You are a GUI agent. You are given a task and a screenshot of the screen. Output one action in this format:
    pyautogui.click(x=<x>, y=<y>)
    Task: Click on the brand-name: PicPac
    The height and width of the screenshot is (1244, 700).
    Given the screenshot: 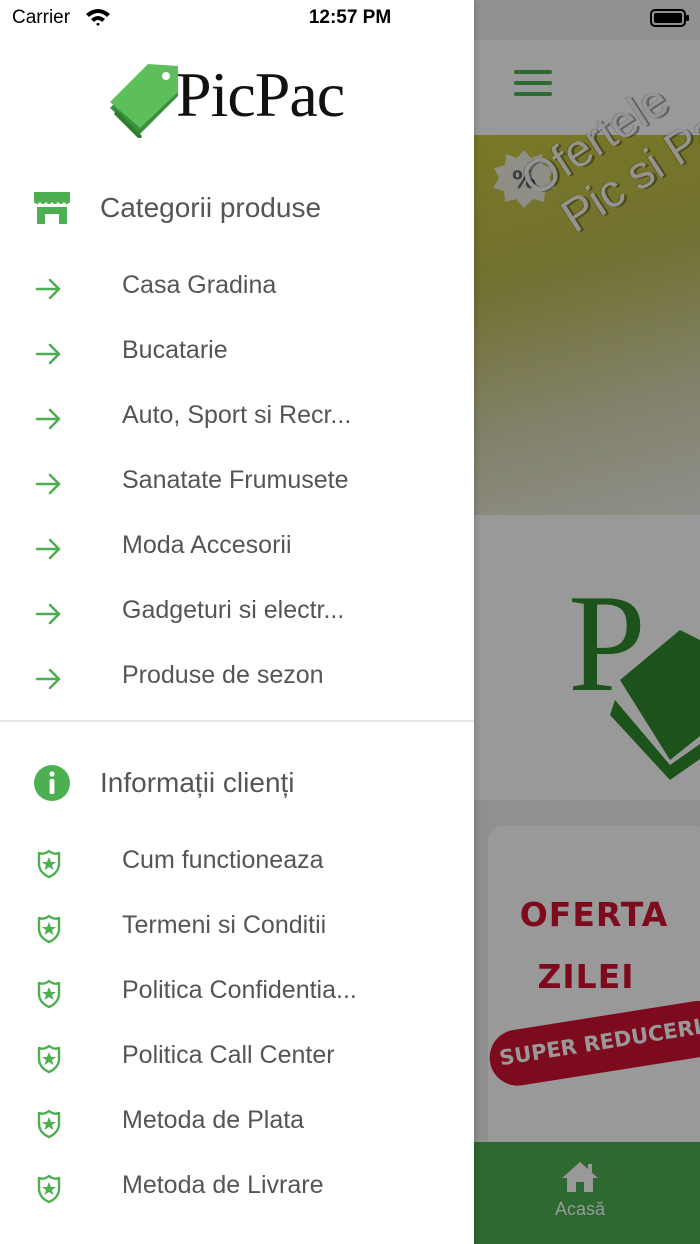 What is the action you would take?
    pyautogui.click(x=260, y=94)
    